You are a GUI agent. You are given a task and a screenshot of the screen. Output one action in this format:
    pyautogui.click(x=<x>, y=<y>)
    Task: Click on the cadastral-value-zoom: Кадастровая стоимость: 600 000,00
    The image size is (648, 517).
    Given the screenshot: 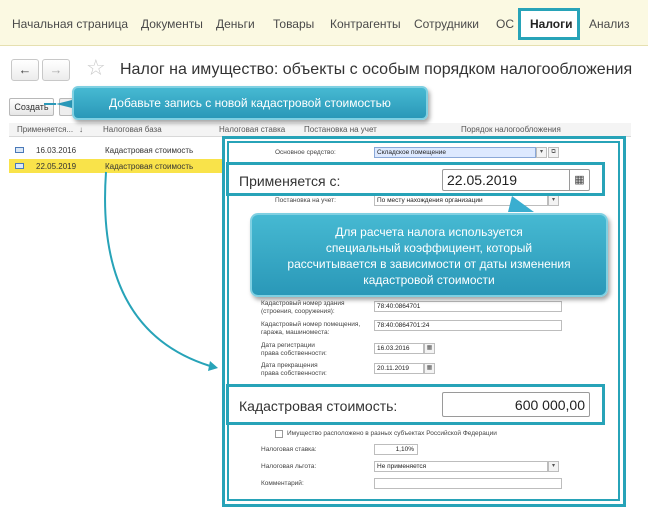 What is the action you would take?
    pyautogui.click(x=415, y=404)
    